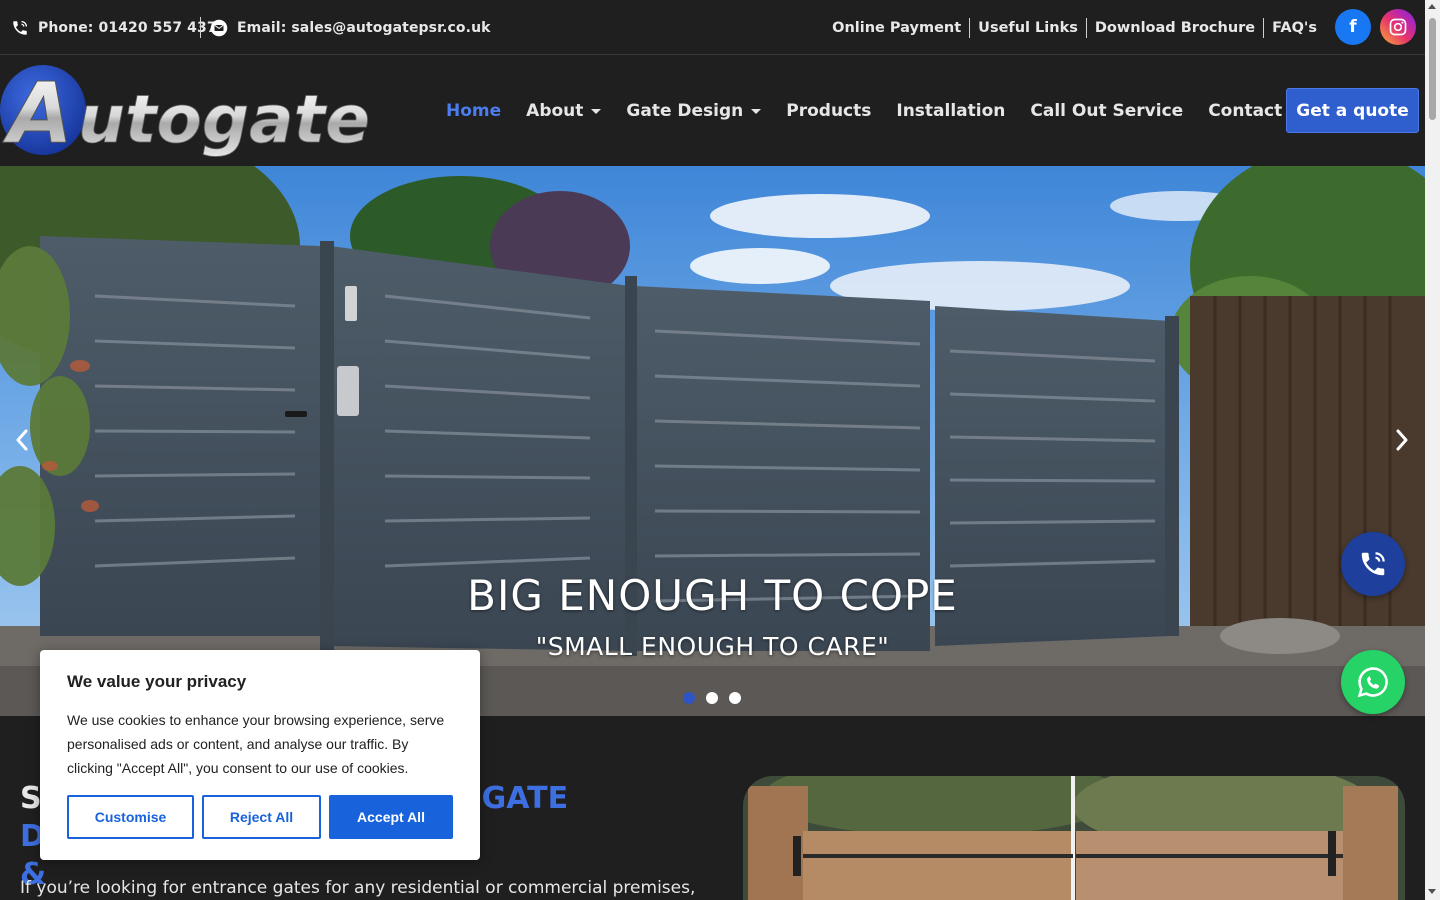 This screenshot has height=900, width=1440. What do you see at coordinates (127, 27) in the screenshot?
I see `phone-text: Phone: 01420 557 437` at bounding box center [127, 27].